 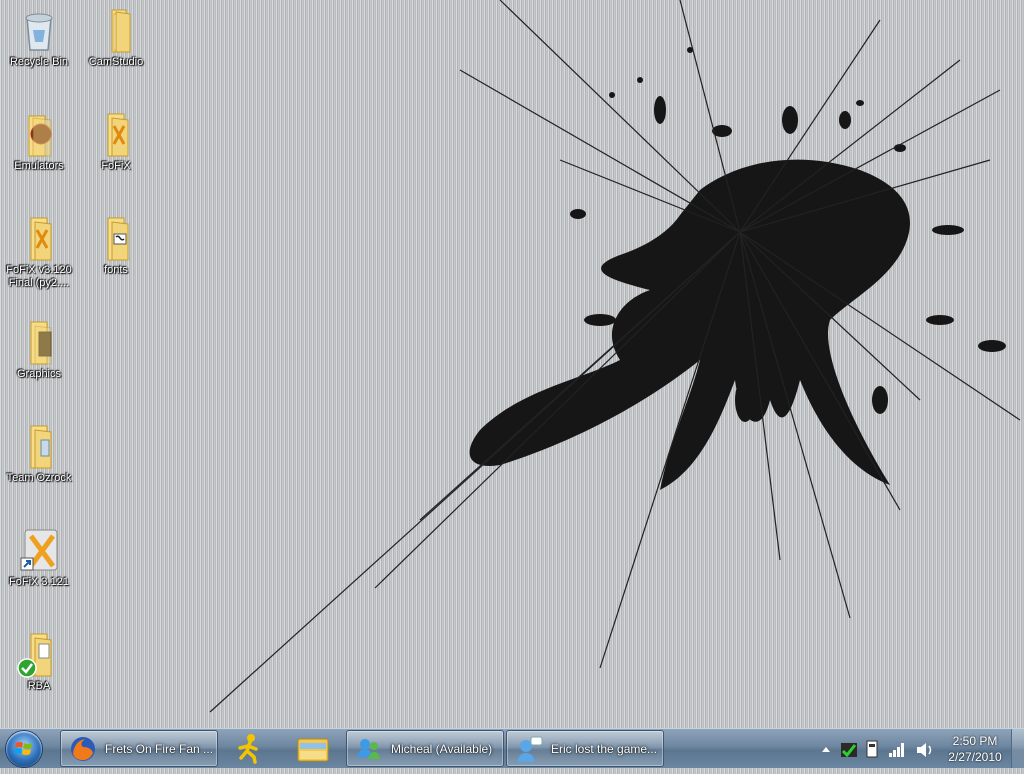 I want to click on desktop-icon-label: CamStudio, so click(x=116, y=62).